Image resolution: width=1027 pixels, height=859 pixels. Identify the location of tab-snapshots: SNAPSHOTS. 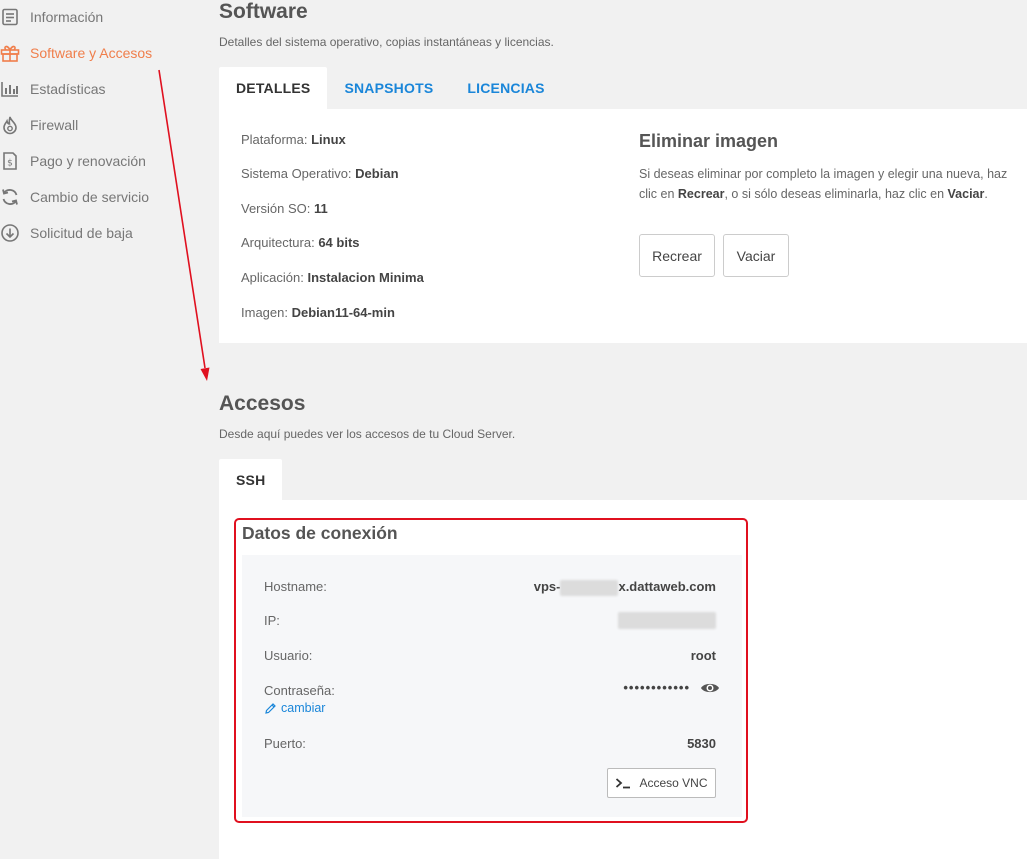
(388, 88).